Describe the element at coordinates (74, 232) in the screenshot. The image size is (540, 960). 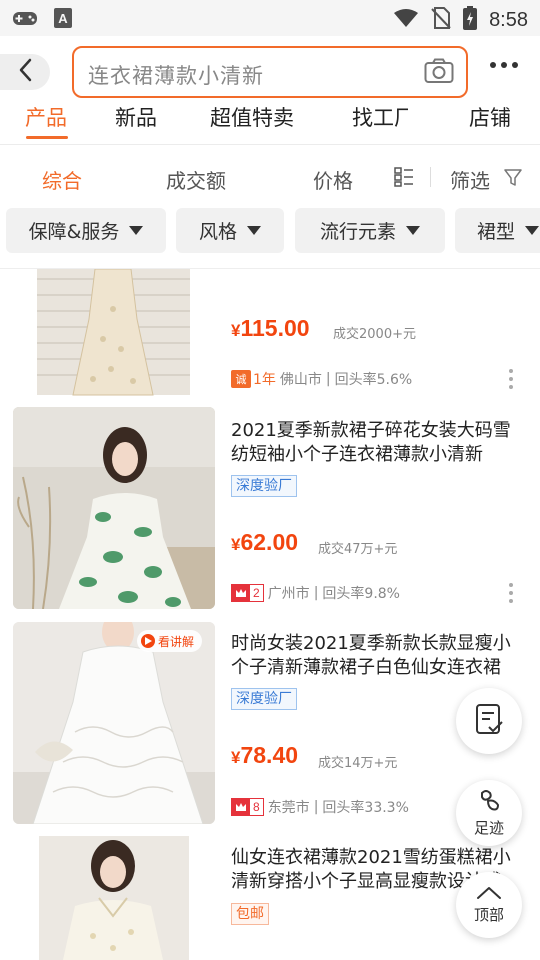
I see `chip-label: 保障&服务` at that location.